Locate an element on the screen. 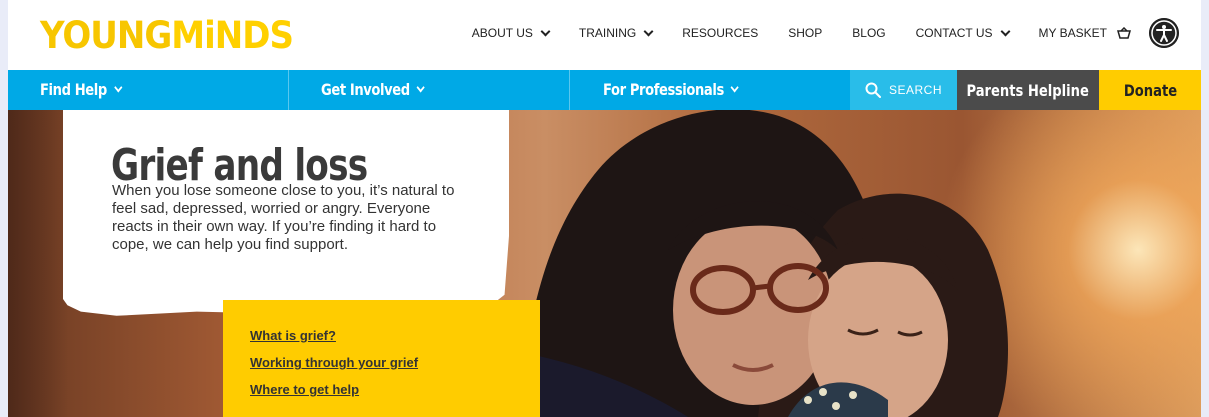 Image resolution: width=1209 pixels, height=417 pixels. nav-training: TRAINING is located at coordinates (616, 33).